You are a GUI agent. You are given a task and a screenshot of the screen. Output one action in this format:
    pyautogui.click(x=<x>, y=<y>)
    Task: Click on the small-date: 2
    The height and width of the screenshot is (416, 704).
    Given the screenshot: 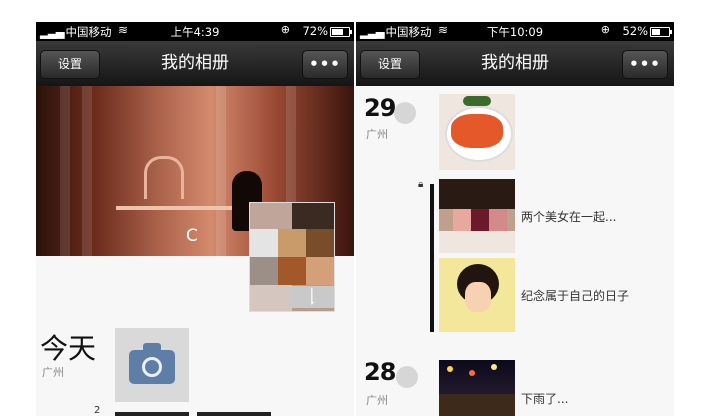 What is the action you would take?
    pyautogui.click(x=97, y=410)
    